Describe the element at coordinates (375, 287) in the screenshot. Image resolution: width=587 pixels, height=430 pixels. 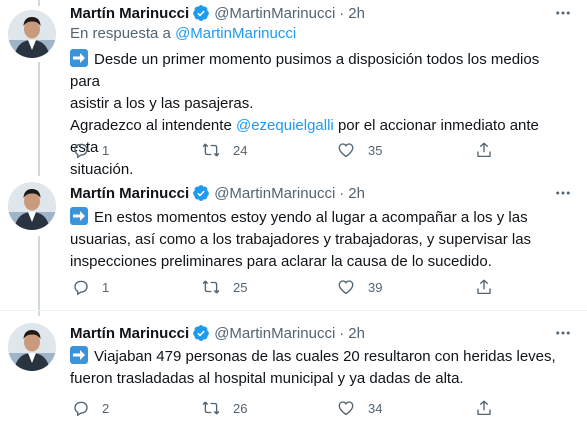
I see `like-count: 39` at that location.